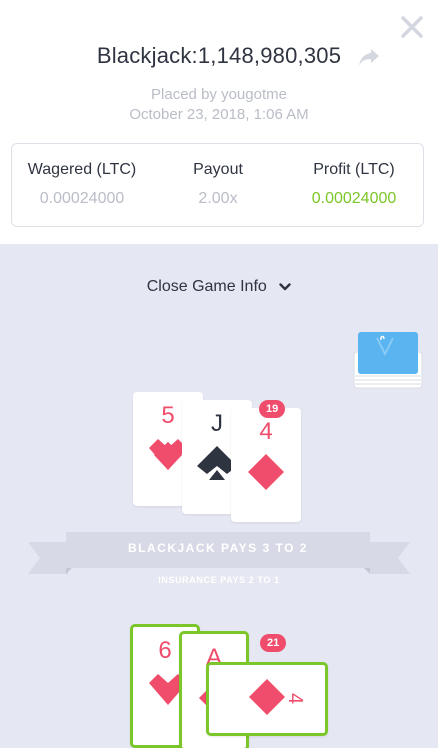  I want to click on close-game-info-label: Close Game Info, so click(206, 287).